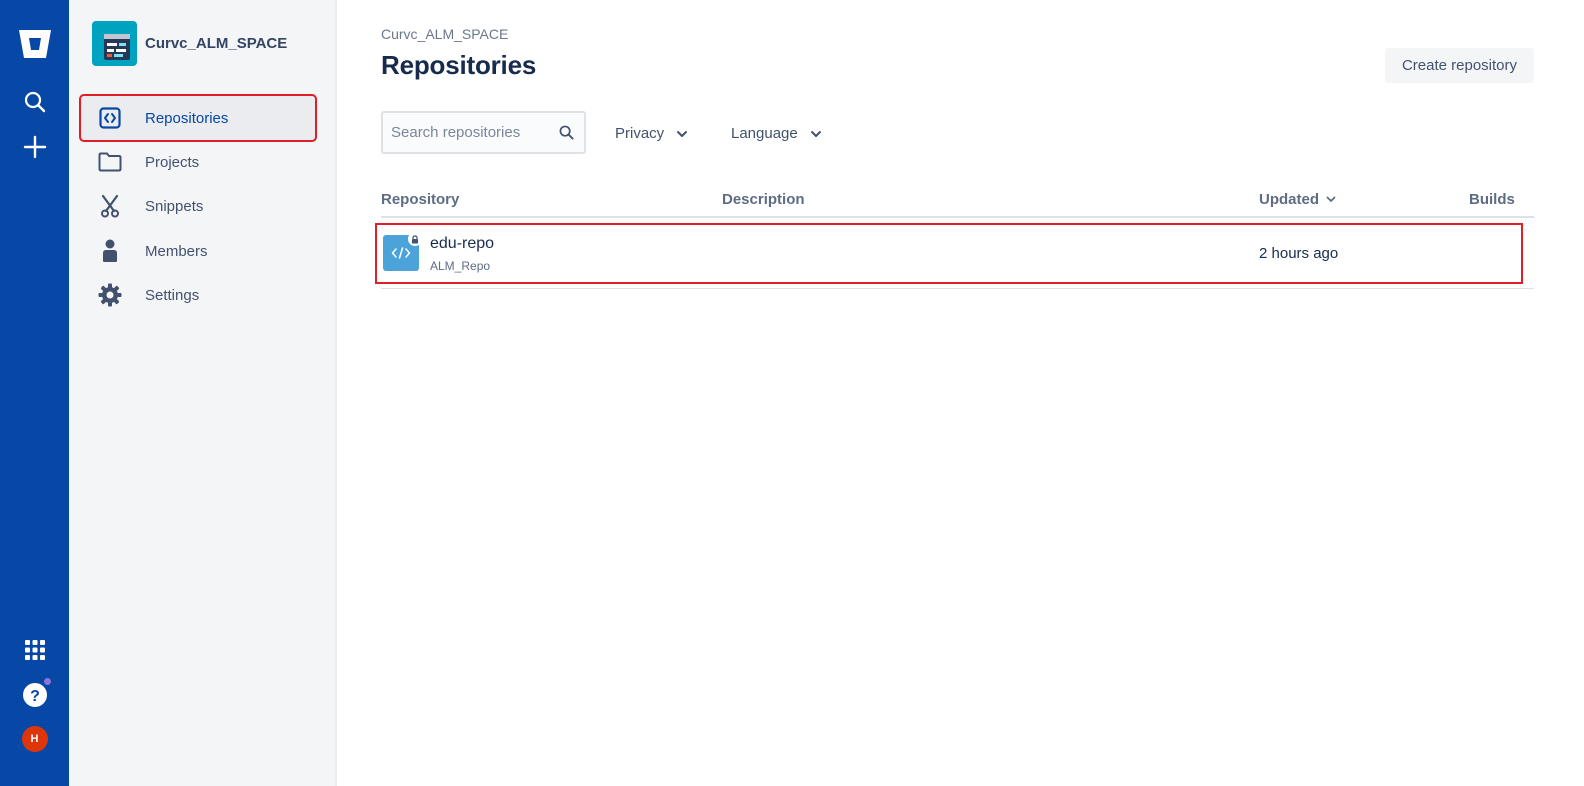 The height and width of the screenshot is (786, 1584). I want to click on repo-avatar, so click(402, 251).